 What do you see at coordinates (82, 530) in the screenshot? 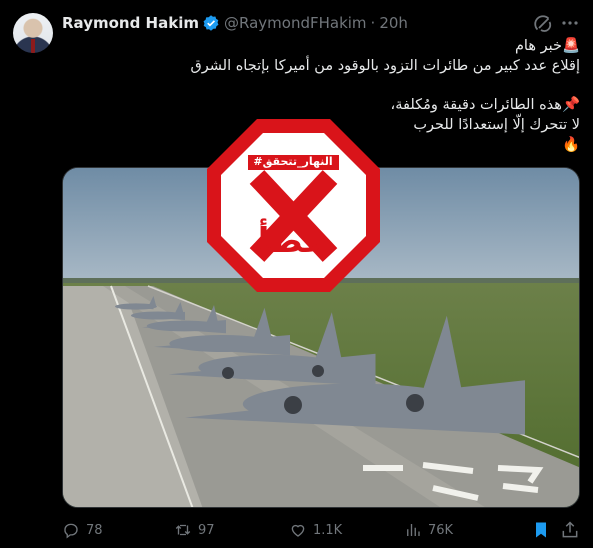
I see `reply-button: 78` at bounding box center [82, 530].